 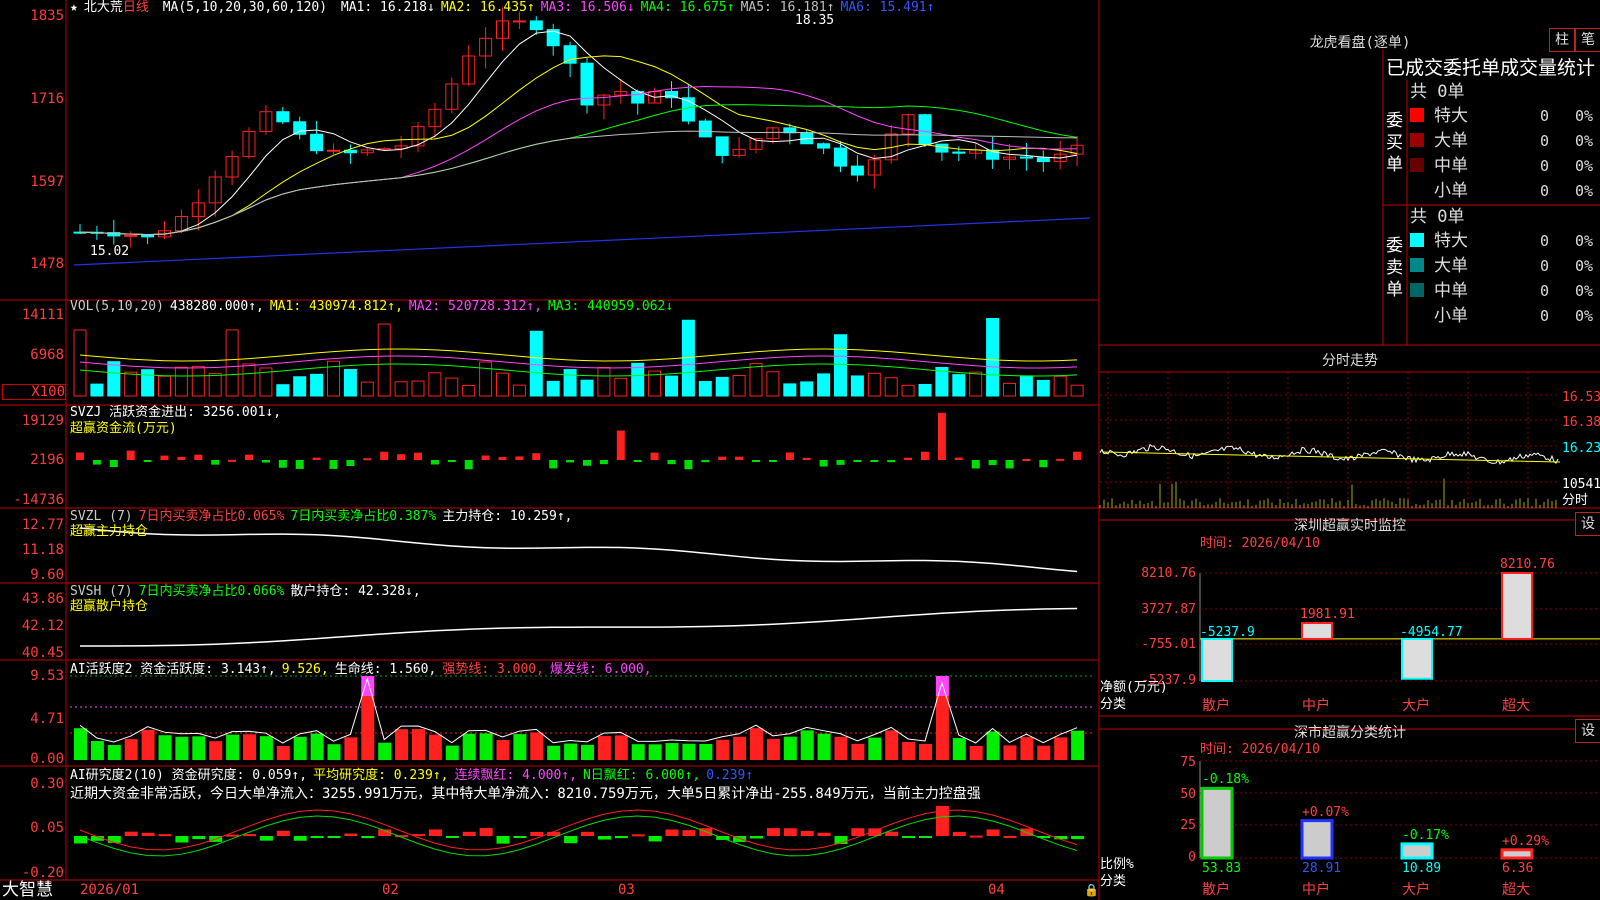 What do you see at coordinates (626, 890) in the screenshot?
I see `x-axis-label: 03` at bounding box center [626, 890].